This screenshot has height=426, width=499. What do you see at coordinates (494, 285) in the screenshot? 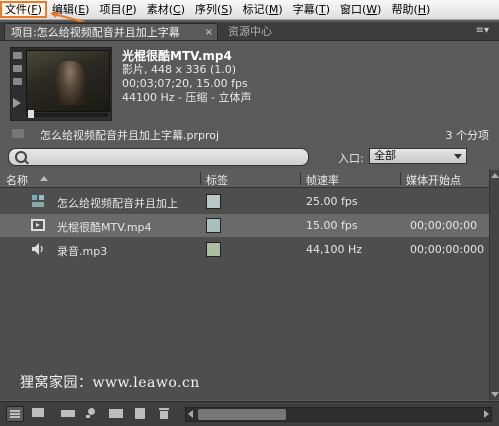
I see `vertical-scrollbar` at bounding box center [494, 285].